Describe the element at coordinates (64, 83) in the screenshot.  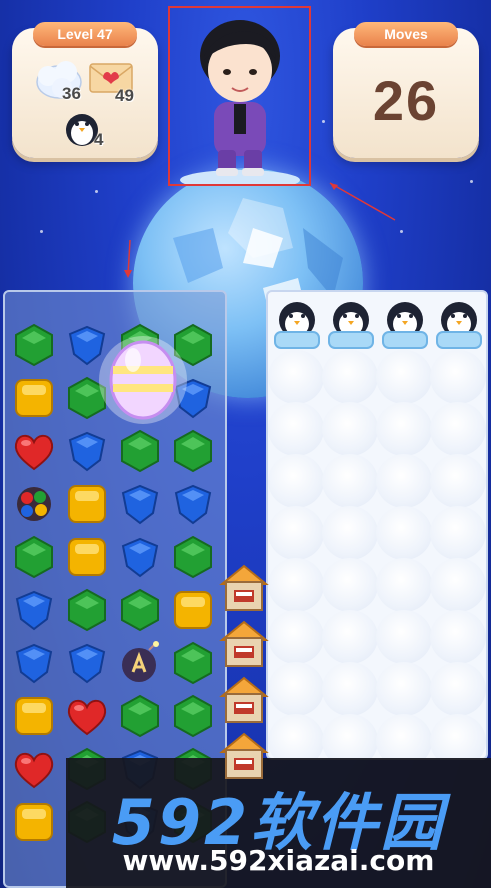
I see `goal-snow: 36` at that location.